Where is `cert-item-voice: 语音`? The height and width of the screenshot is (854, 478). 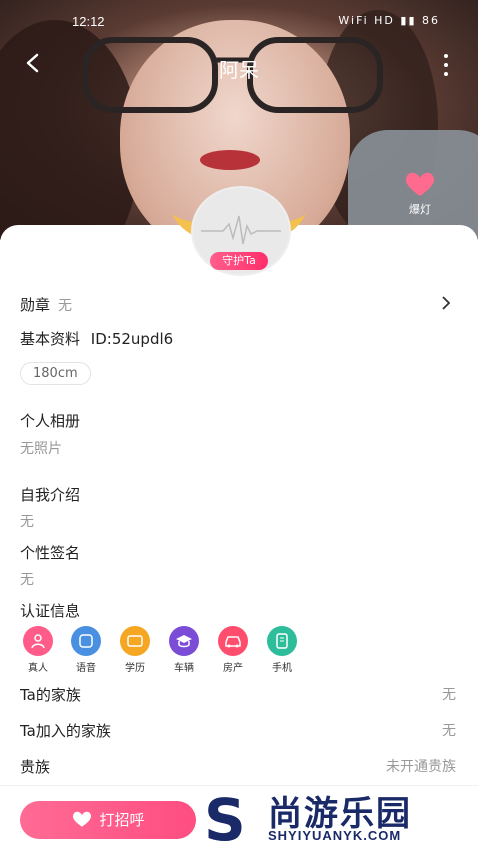 cert-item-voice: 语音 is located at coordinates (86, 650).